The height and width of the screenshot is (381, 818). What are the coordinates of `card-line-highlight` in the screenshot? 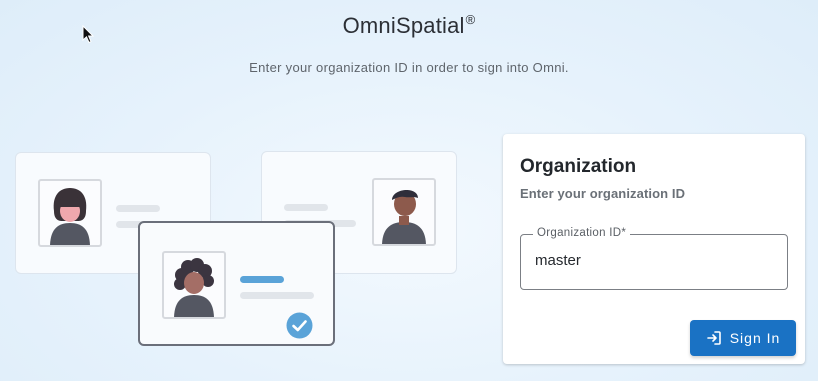 It's located at (262, 279).